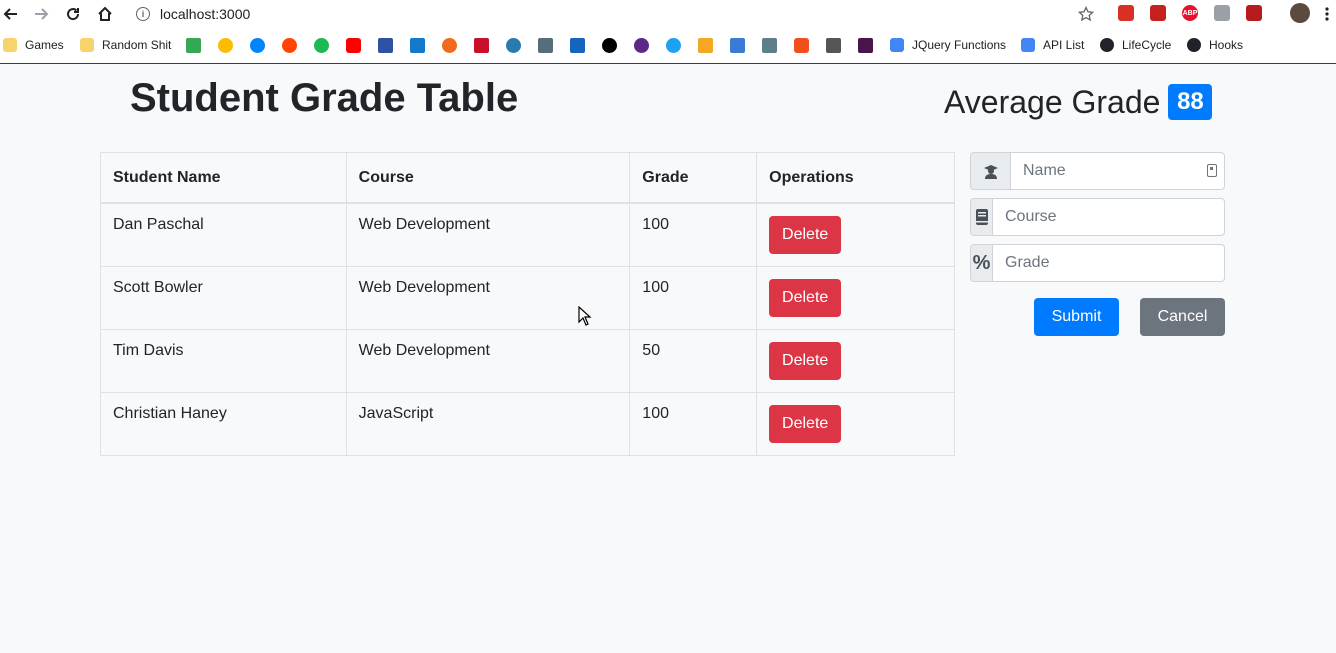  I want to click on firefox-icon, so click(449, 45).